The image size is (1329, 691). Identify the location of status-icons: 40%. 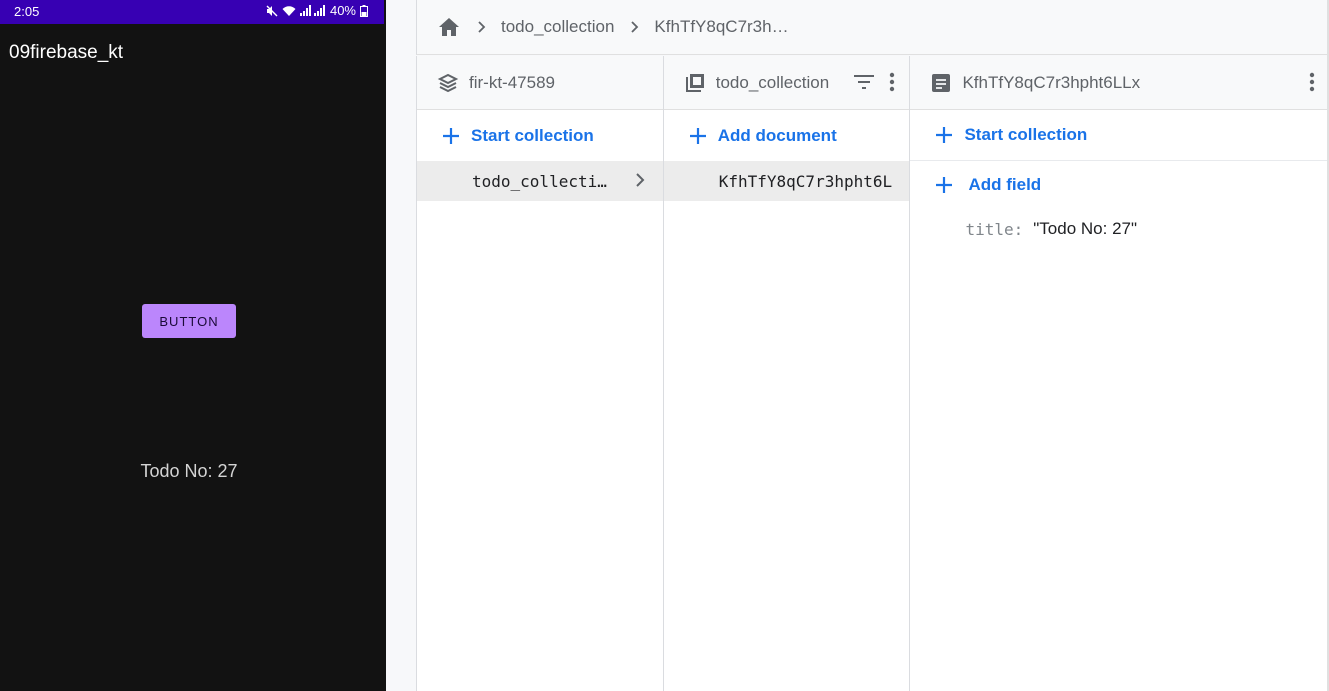
(317, 10).